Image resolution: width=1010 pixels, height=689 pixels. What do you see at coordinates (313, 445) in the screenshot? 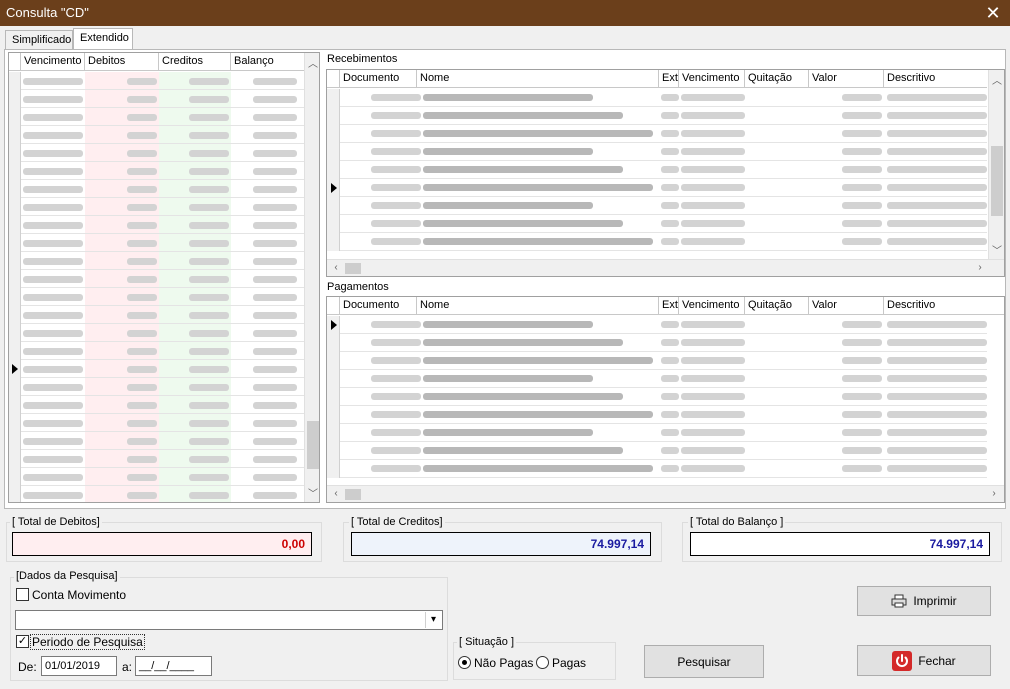
I see `left-grid-scroll-thumb` at bounding box center [313, 445].